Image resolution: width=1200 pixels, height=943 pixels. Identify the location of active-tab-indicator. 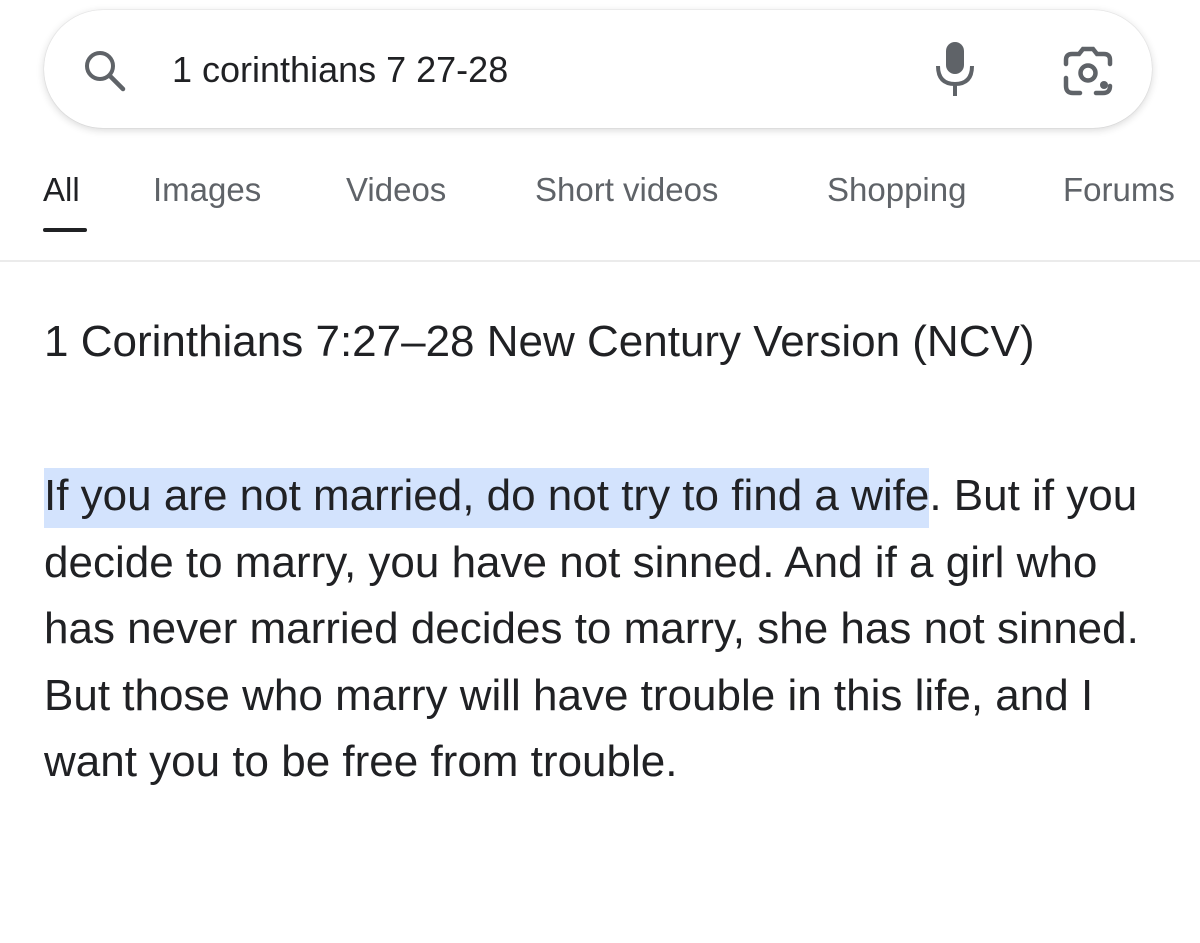
(65, 230).